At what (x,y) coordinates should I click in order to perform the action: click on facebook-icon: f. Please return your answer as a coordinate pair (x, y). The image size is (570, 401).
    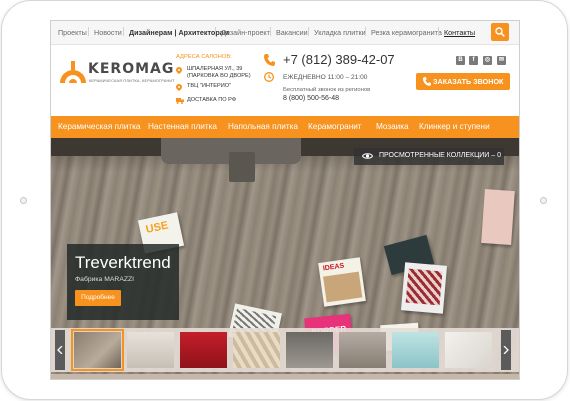
    Looking at the image, I should click on (473, 60).